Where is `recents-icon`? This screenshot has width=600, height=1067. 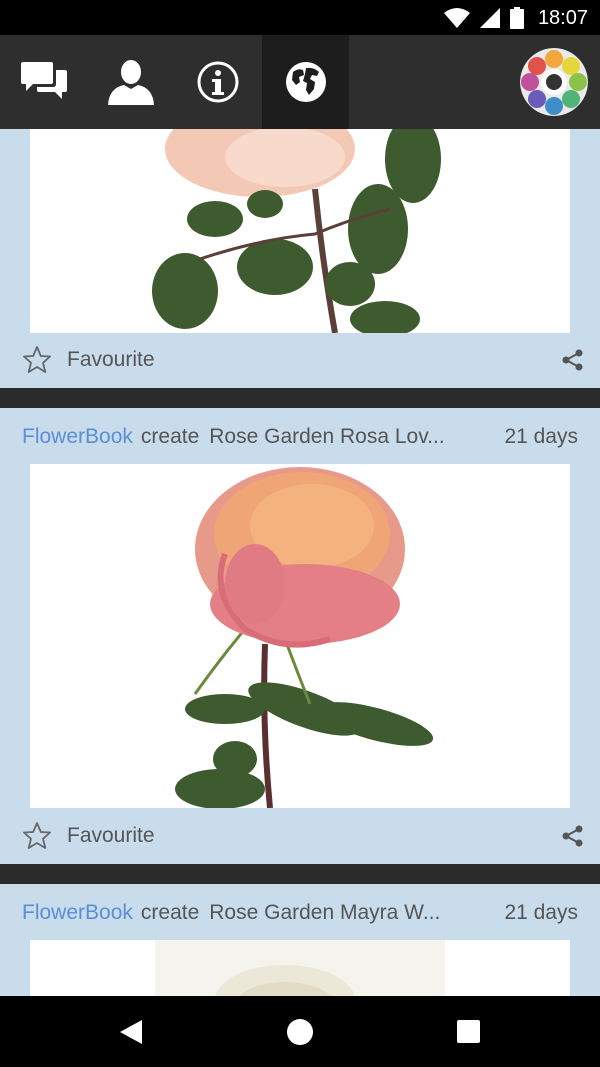 recents-icon is located at coordinates (468, 1031).